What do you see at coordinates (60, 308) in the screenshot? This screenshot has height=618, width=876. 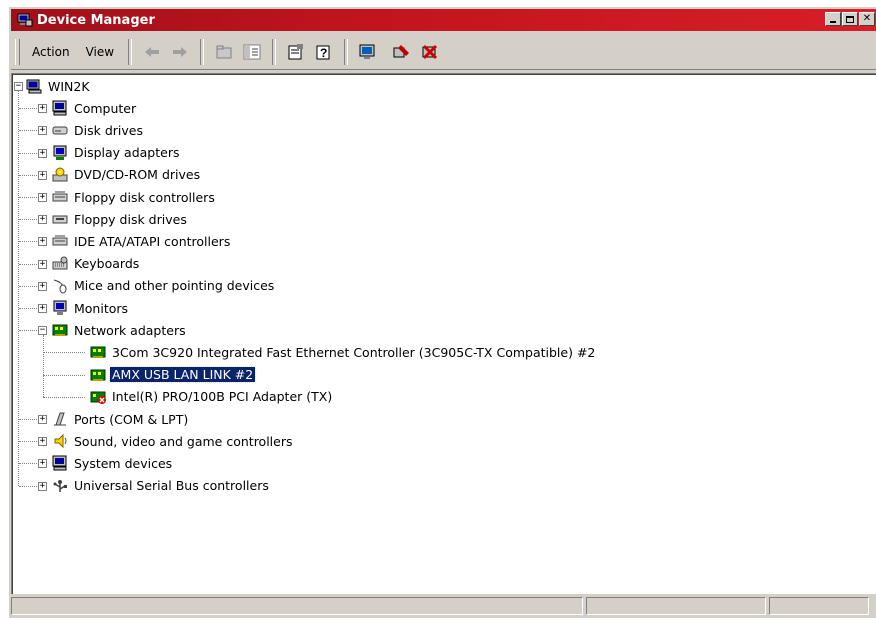 I see `monitor-icon` at bounding box center [60, 308].